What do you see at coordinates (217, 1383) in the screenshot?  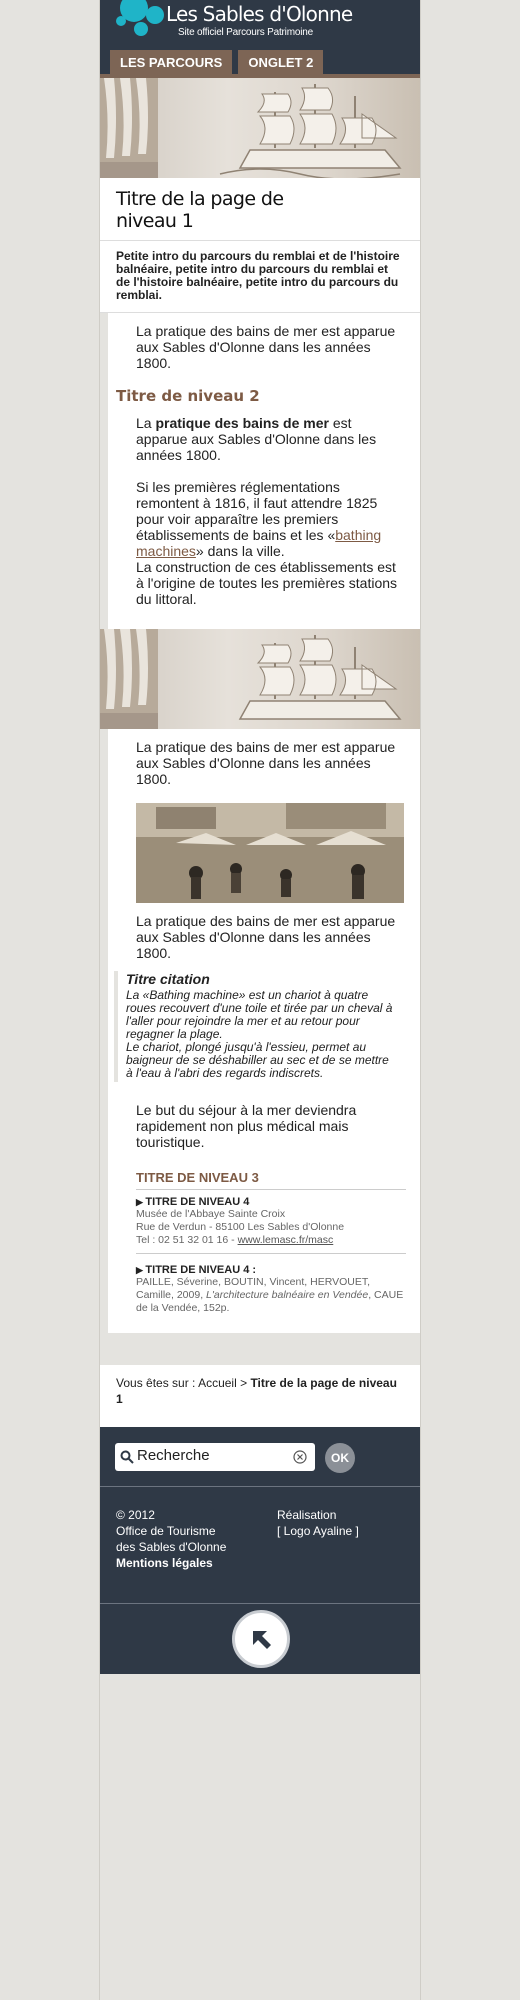 I see `breadcrumb-home-link: Accueil` at bounding box center [217, 1383].